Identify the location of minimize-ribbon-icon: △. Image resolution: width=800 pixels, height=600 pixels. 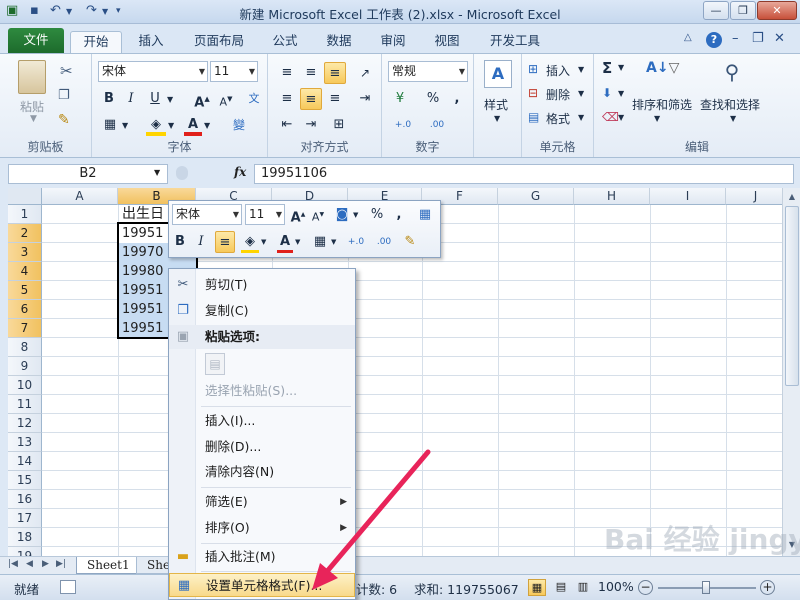
(688, 37).